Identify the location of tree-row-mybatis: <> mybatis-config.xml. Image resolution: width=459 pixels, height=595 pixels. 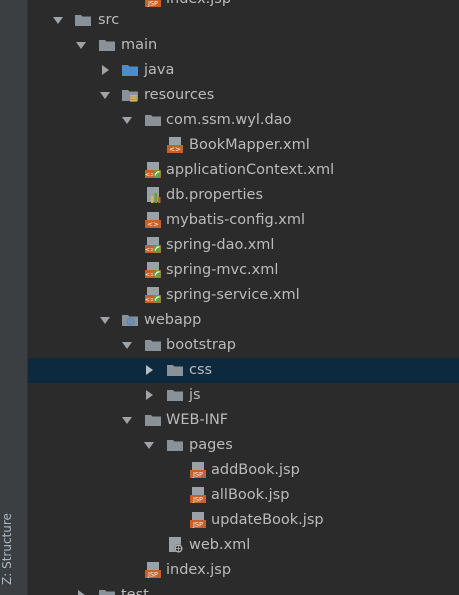
(243, 220).